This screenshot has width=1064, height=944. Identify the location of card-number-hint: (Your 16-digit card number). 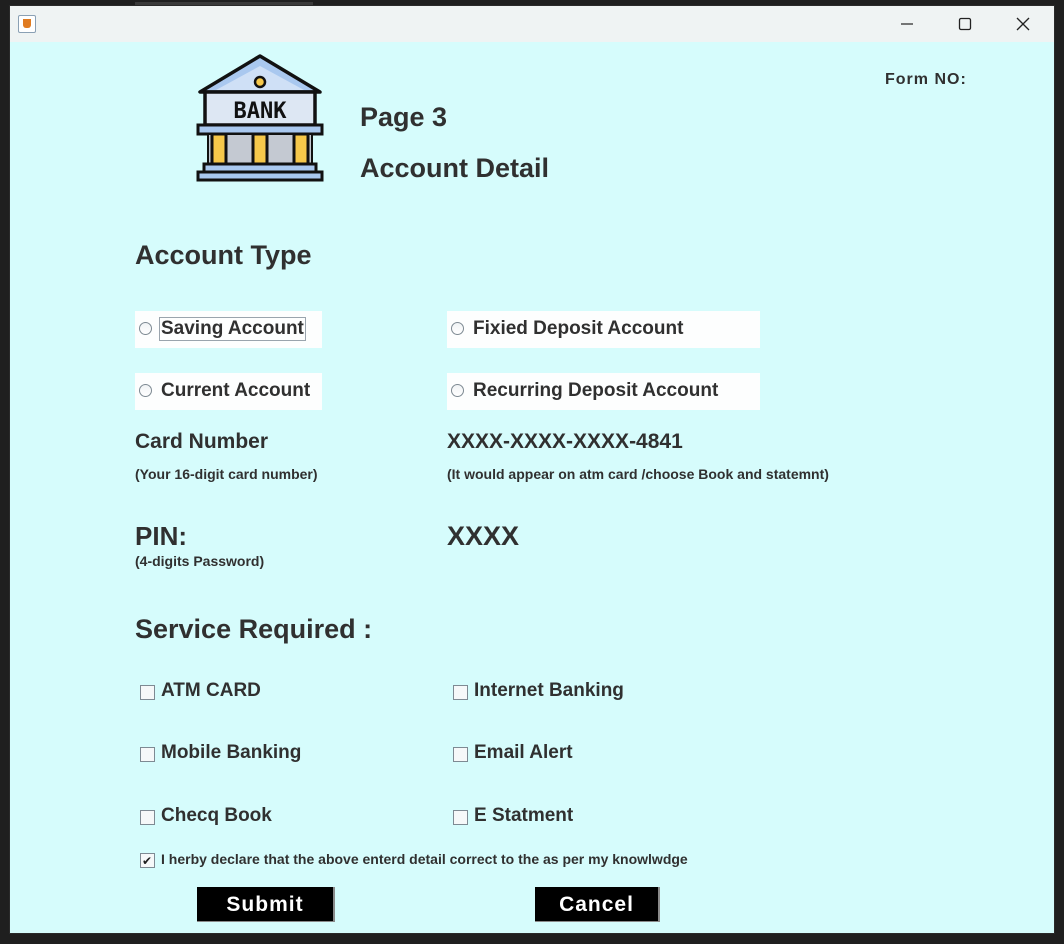
(226, 474).